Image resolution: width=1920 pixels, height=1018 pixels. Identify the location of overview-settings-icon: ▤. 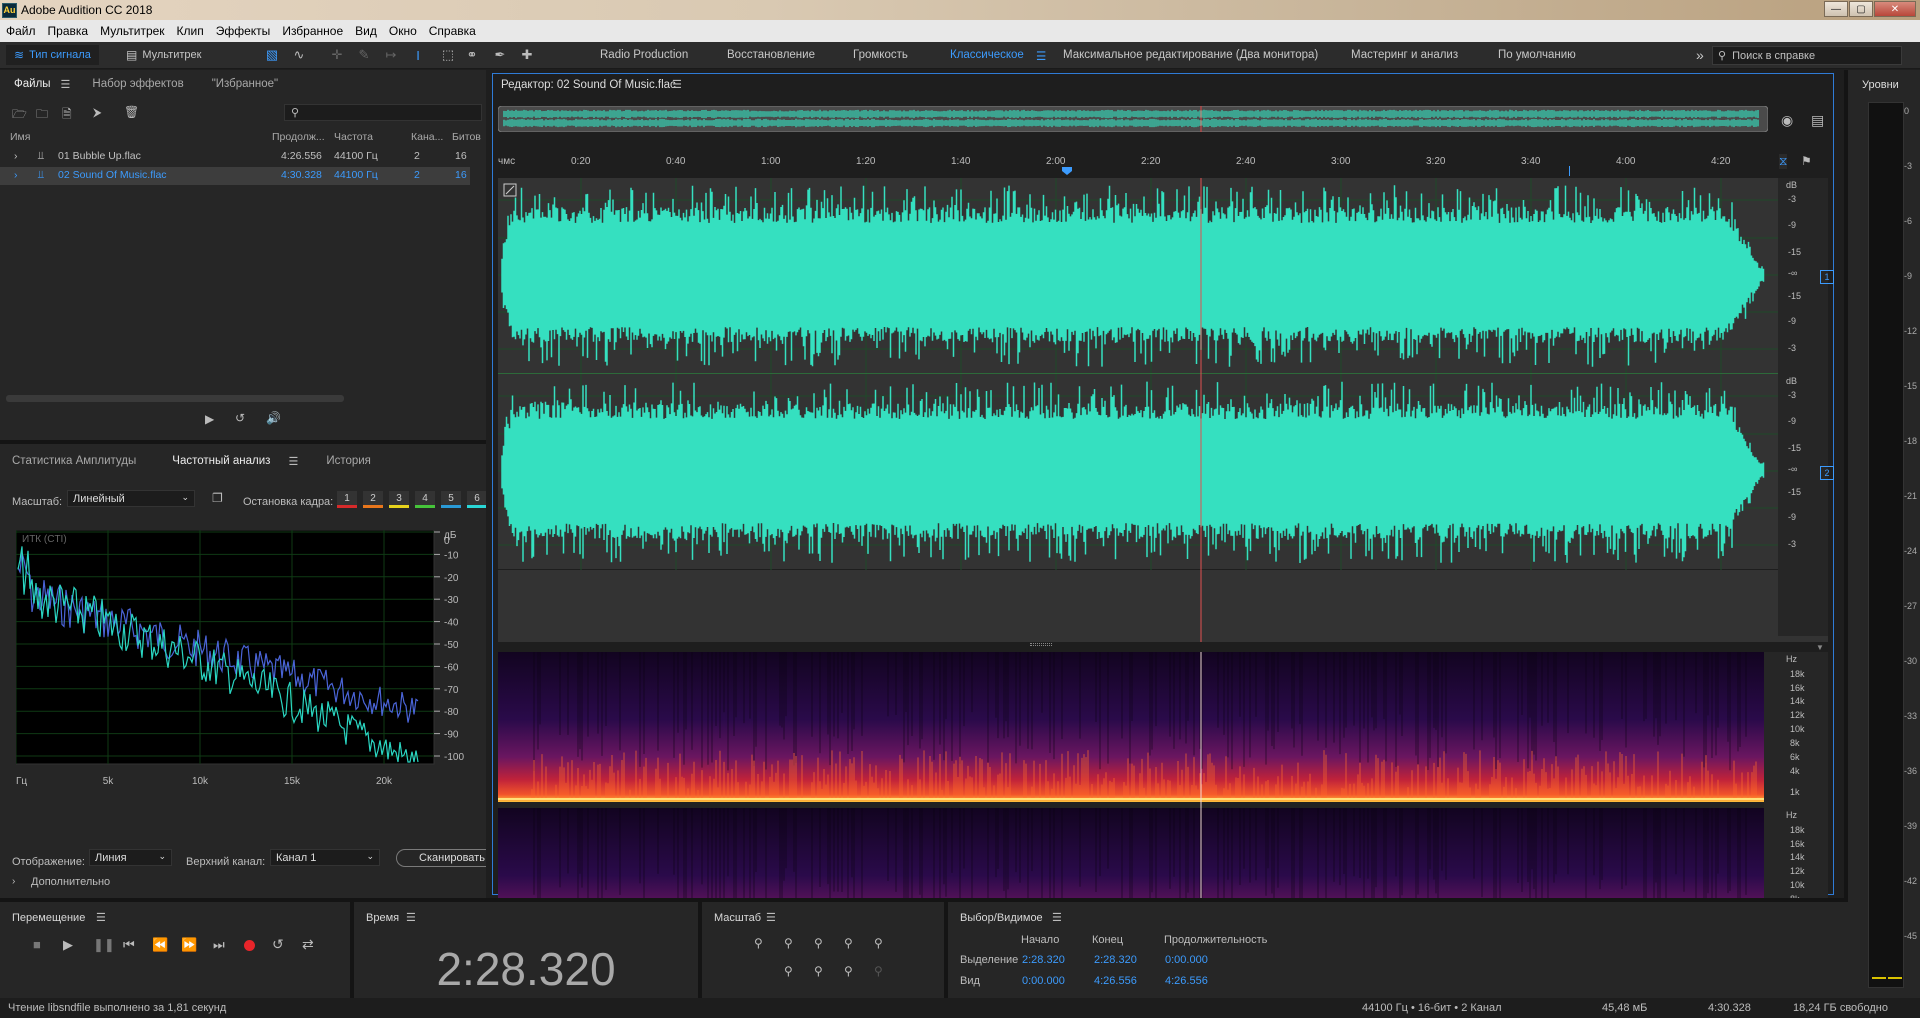
(1817, 120).